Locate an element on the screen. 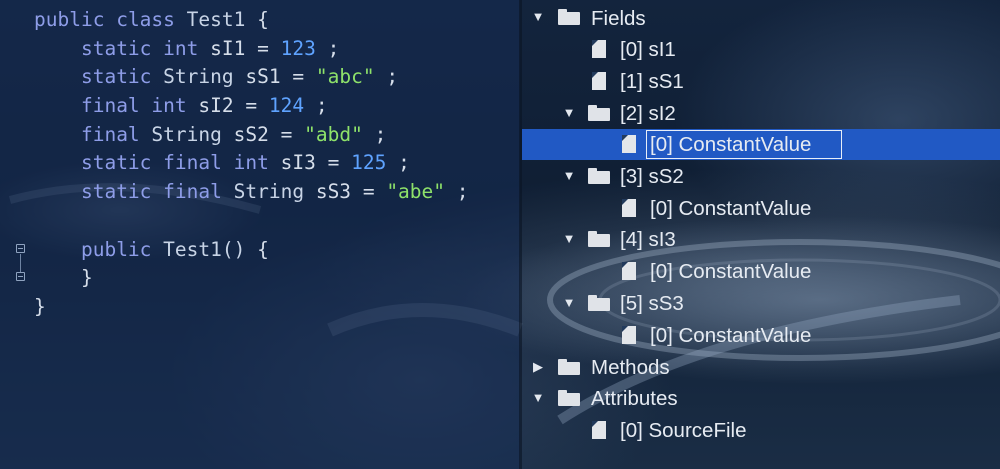 The width and height of the screenshot is (1000, 469). tree-node-methods: ▶ Methods is located at coordinates (761, 367).